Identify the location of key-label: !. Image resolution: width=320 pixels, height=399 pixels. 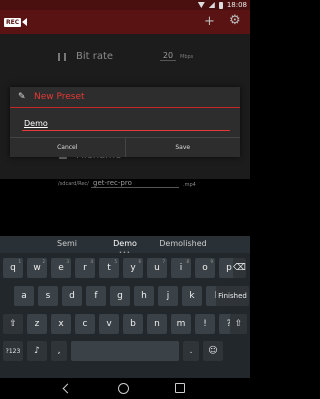
(205, 324).